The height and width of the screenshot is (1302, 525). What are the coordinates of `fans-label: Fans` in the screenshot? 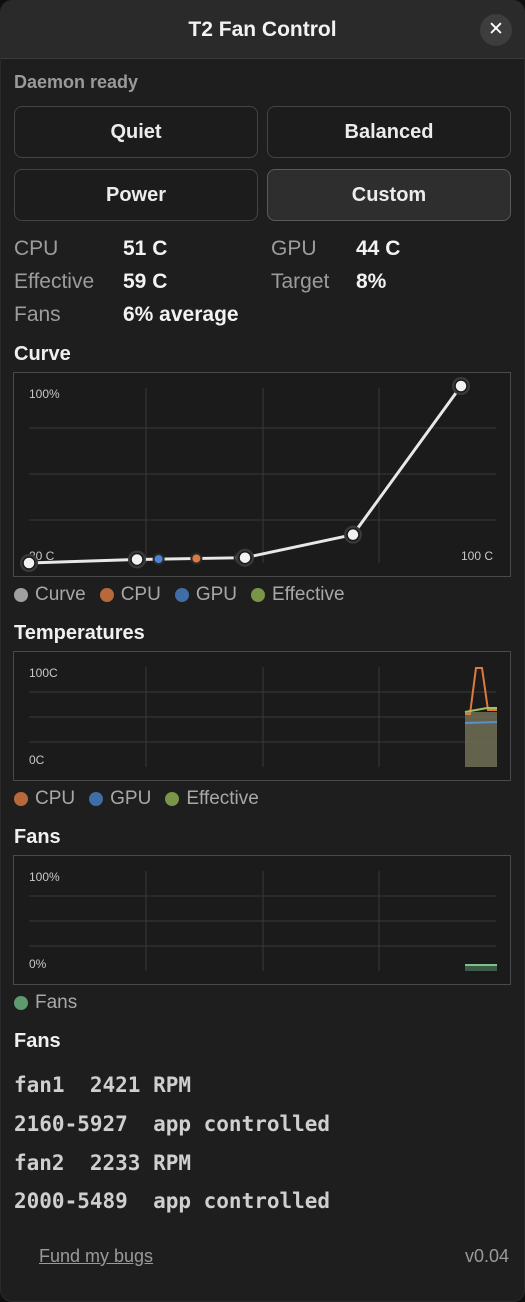 It's located at (37, 314).